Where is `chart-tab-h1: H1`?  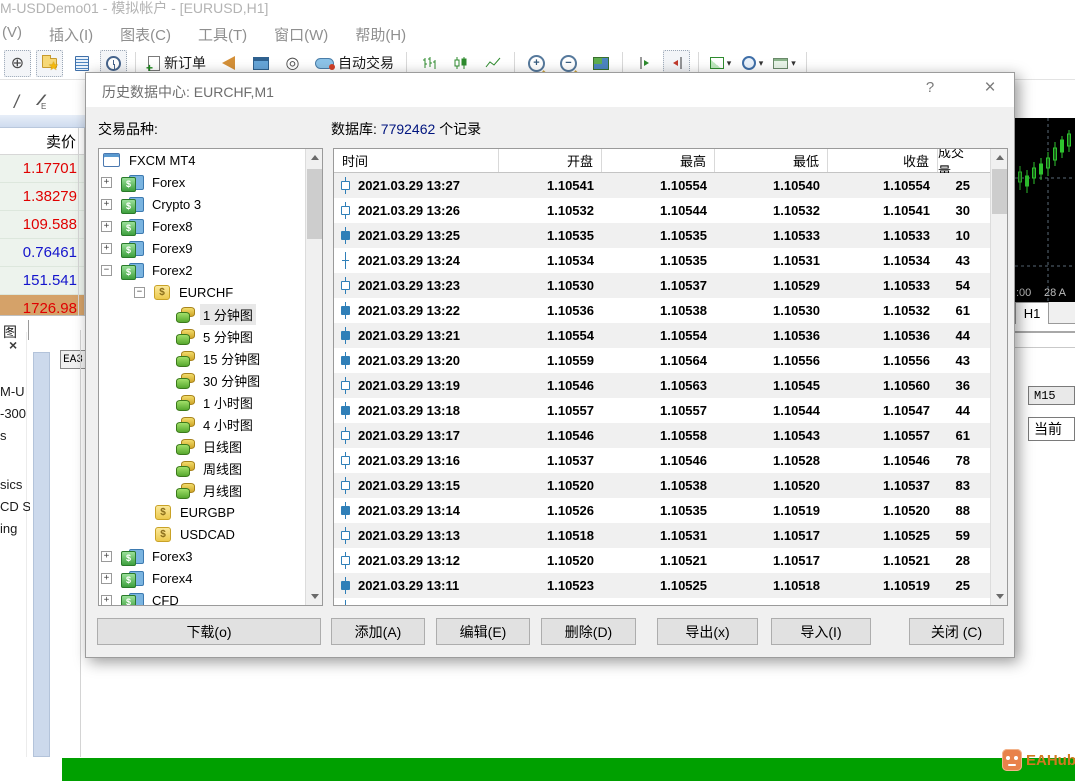
chart-tab-h1: H1 is located at coordinates (1032, 313).